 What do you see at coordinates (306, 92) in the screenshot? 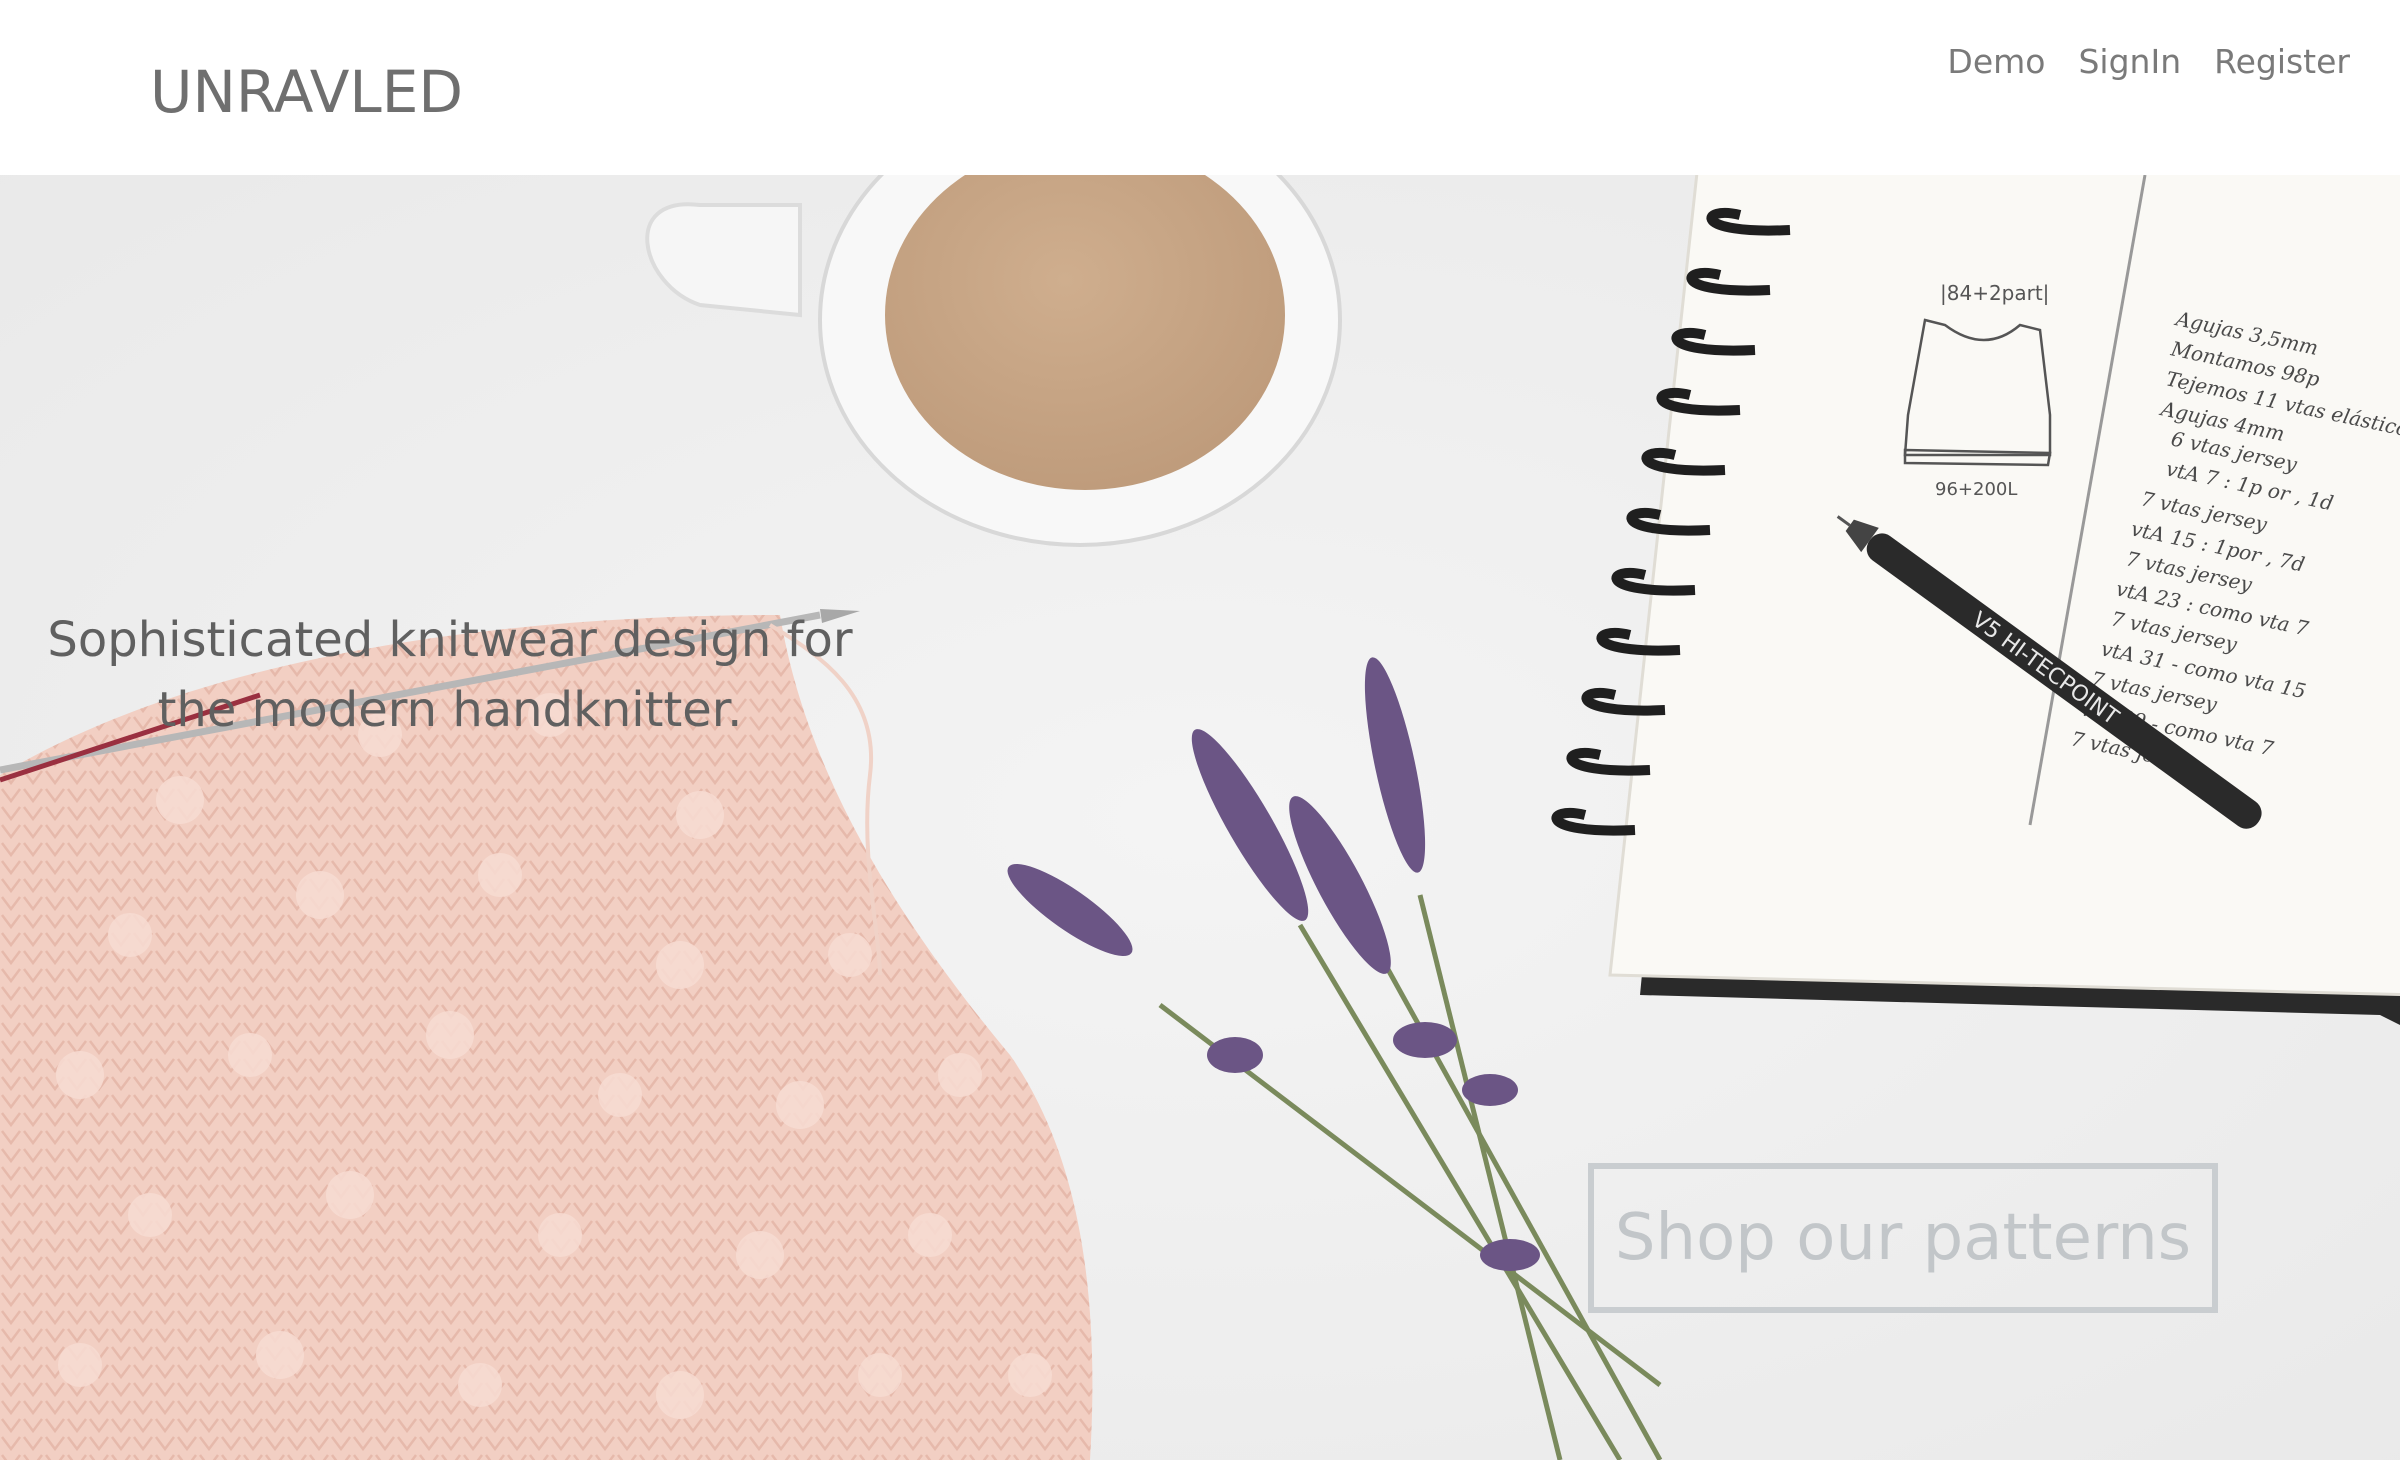
I see `brand-logo: UNRAVLED` at bounding box center [306, 92].